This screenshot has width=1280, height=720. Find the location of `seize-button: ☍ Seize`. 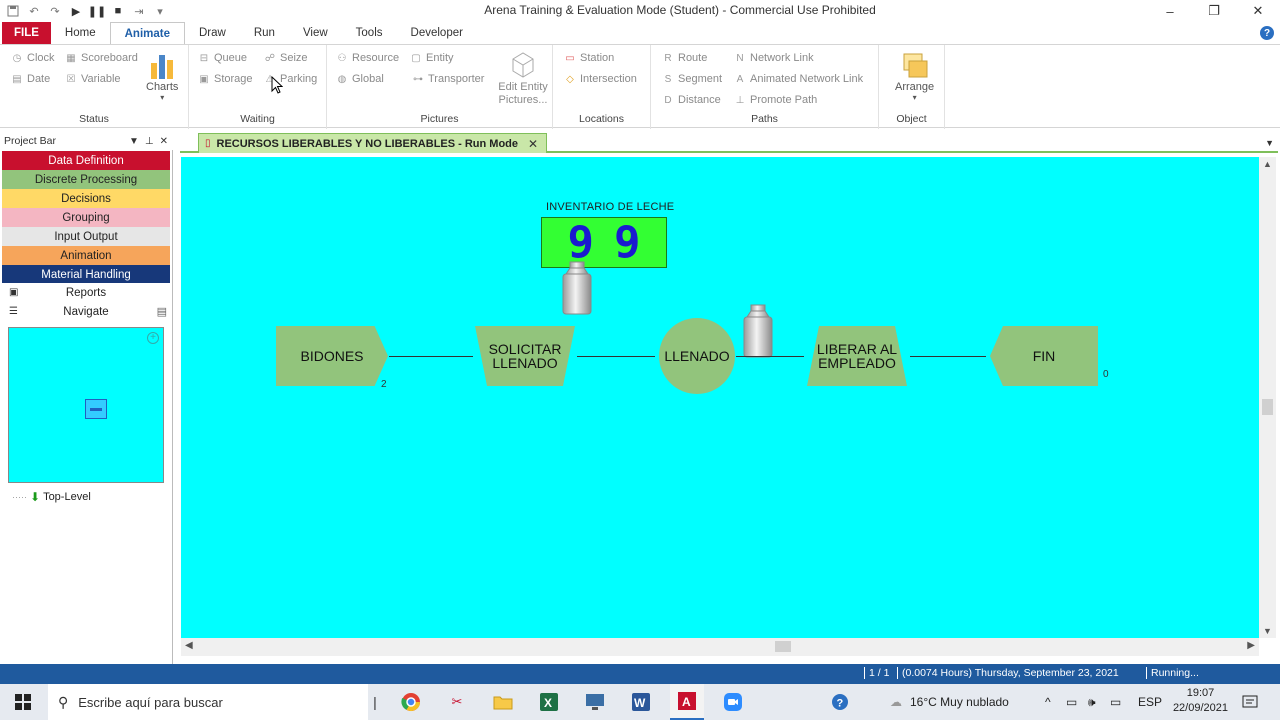

seize-button: ☍ Seize is located at coordinates (285, 58).